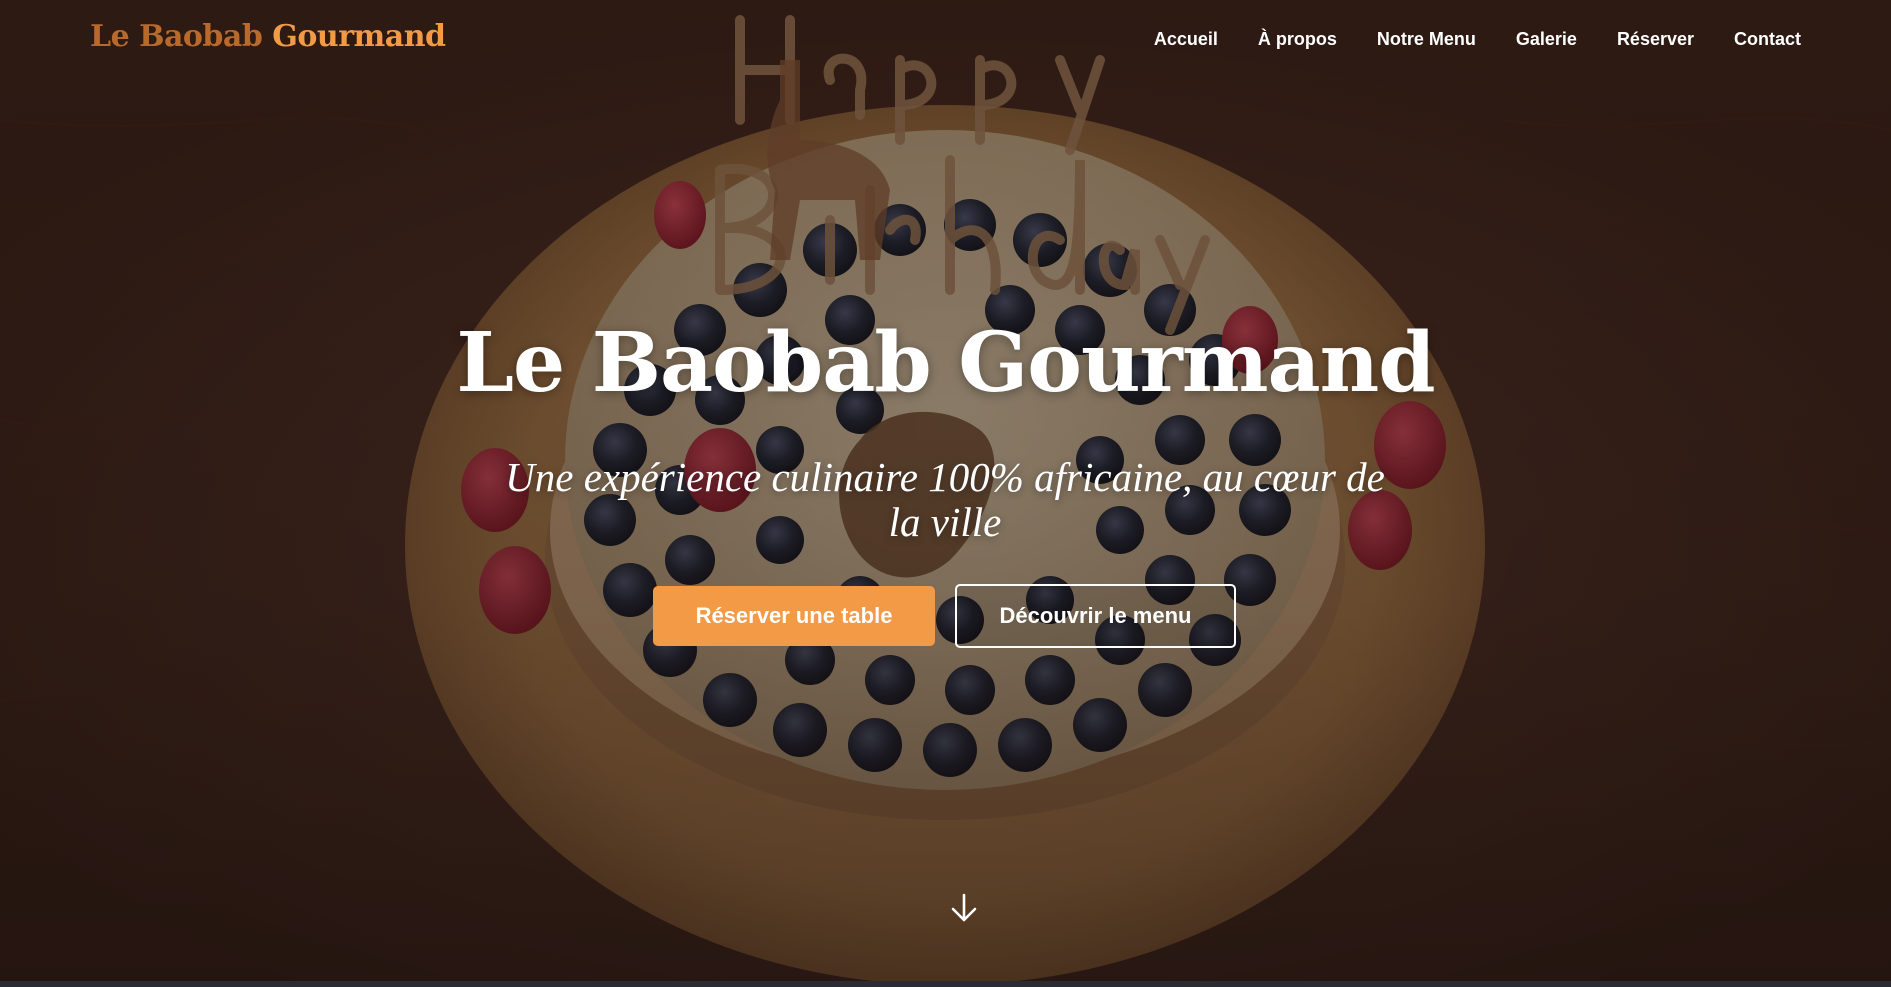  Describe the element at coordinates (1426, 39) in the screenshot. I see `nav-item-notre-menu: Notre Menu` at that location.